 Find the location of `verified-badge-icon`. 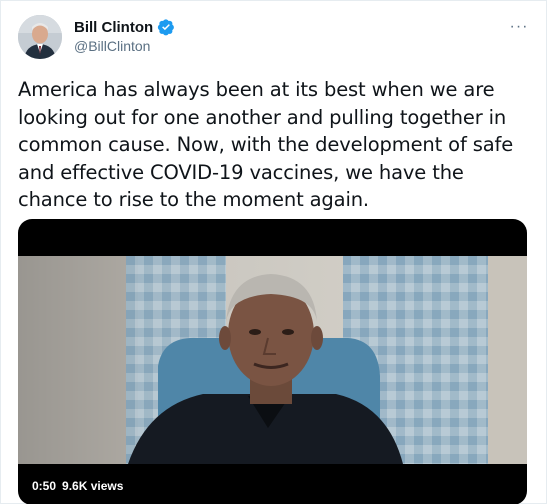

verified-badge-icon is located at coordinates (166, 27).